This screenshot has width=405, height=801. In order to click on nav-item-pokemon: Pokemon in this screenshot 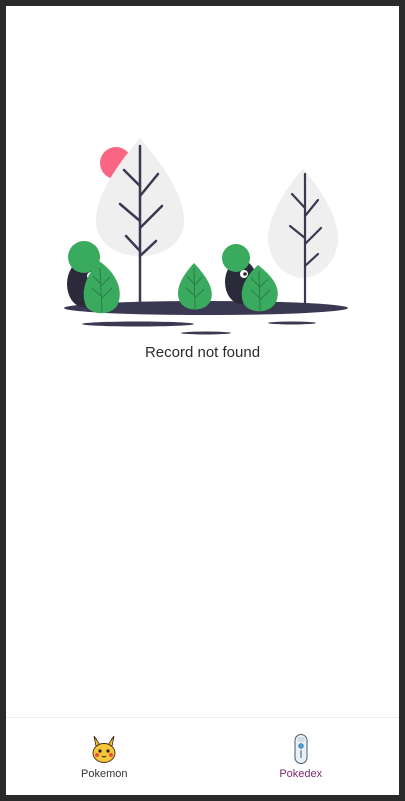, I will do `click(104, 756)`.